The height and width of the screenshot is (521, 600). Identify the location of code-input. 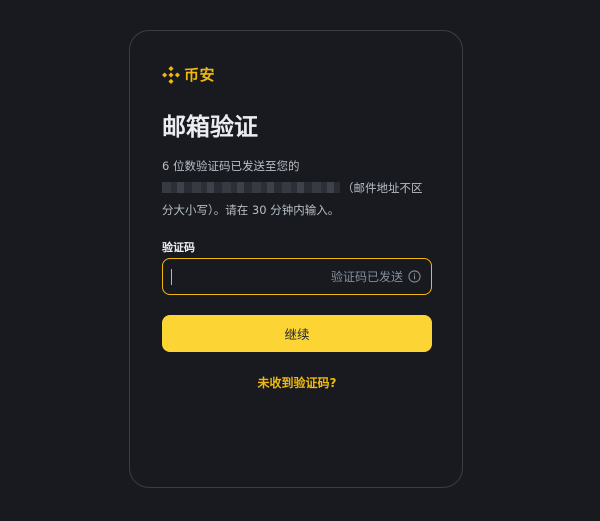
(251, 276).